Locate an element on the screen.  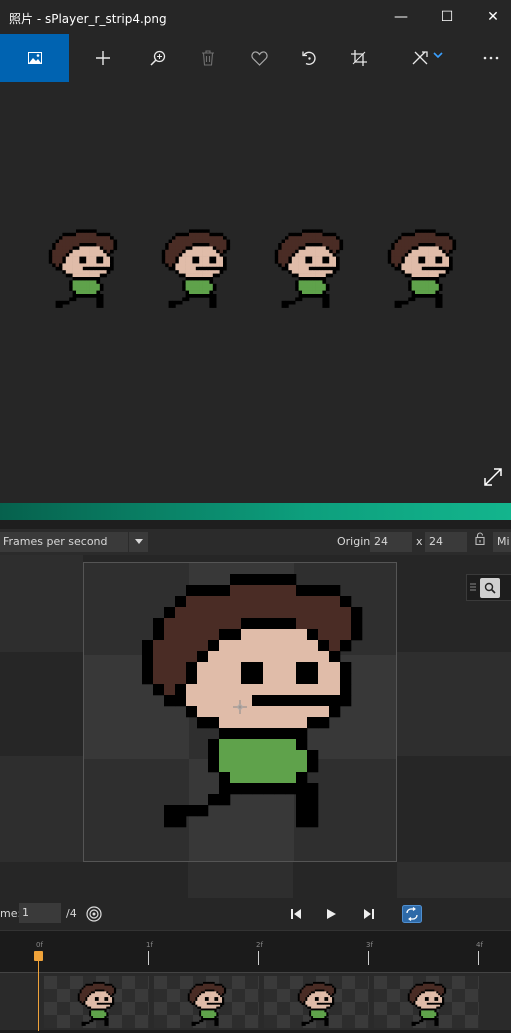
more-icon is located at coordinates (491, 58).